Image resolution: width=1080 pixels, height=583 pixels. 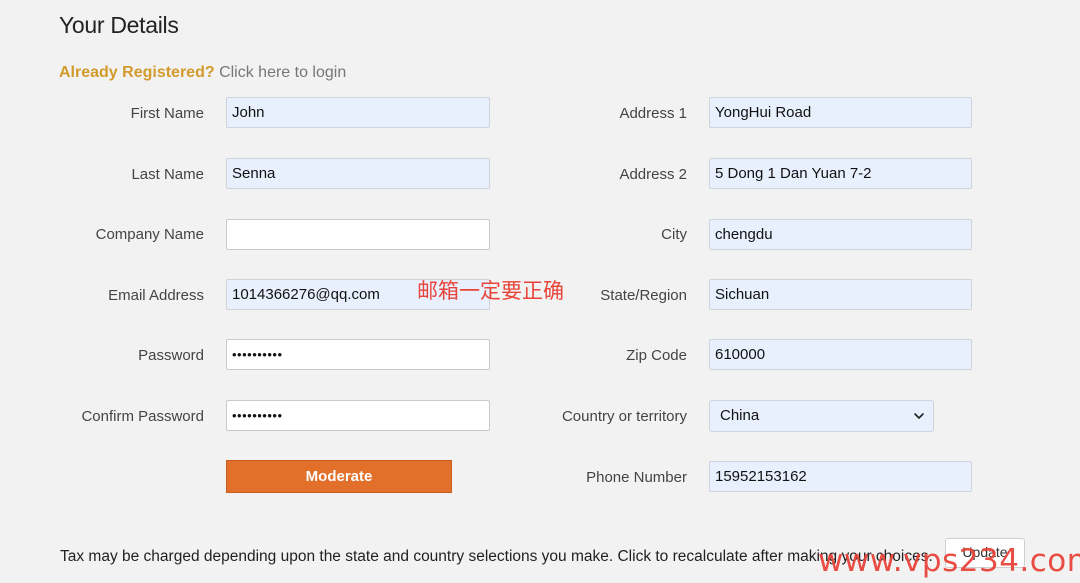 What do you see at coordinates (358, 234) in the screenshot?
I see `company-name-input` at bounding box center [358, 234].